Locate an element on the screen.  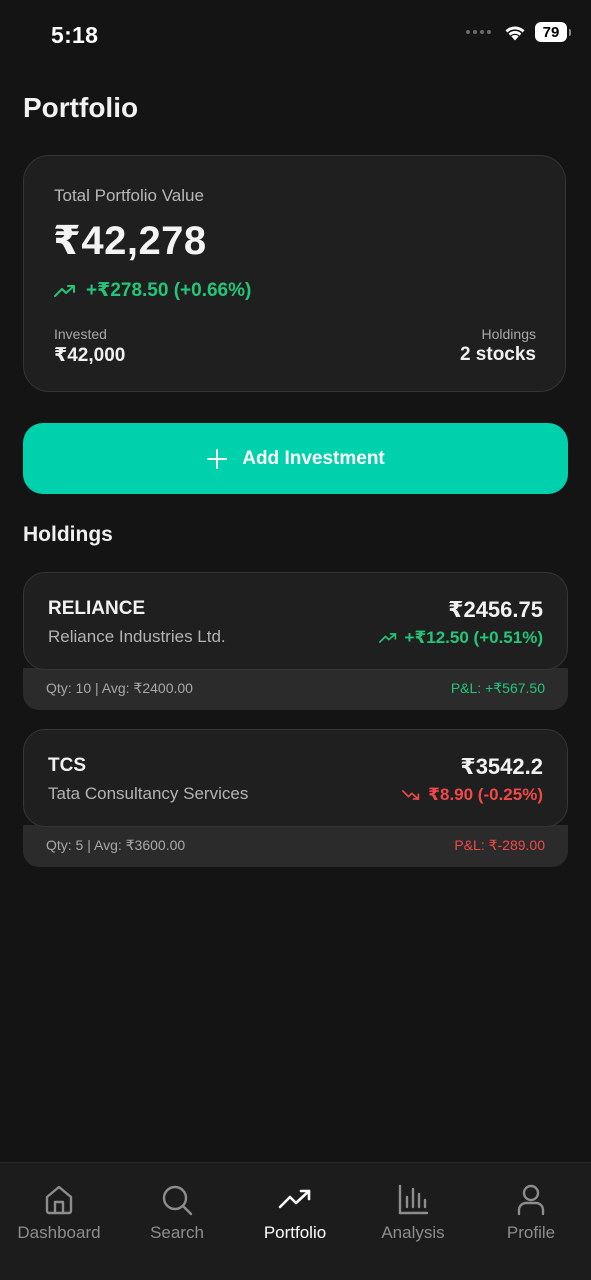
invested-label: Invested is located at coordinates (80, 334).